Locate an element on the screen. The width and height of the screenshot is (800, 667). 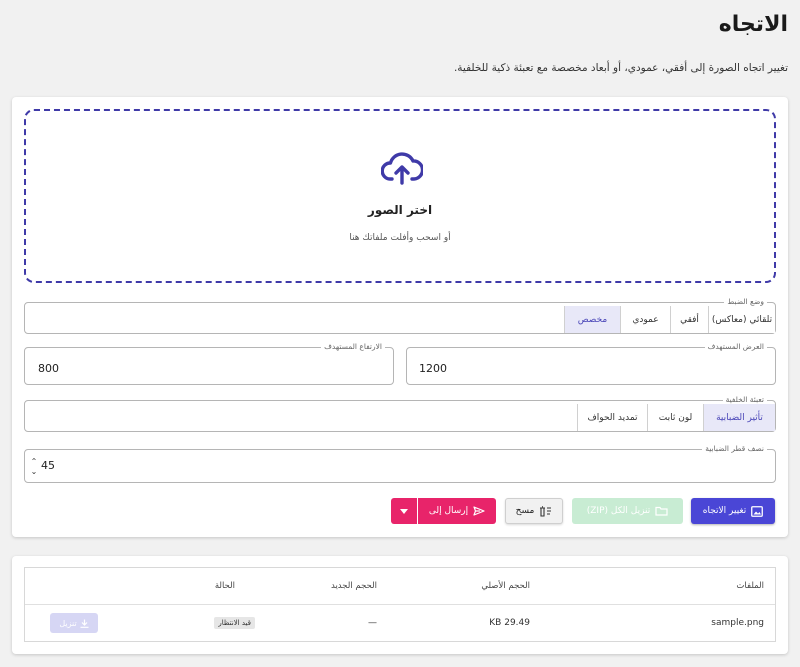
header-files: الملفات is located at coordinates (750, 586).